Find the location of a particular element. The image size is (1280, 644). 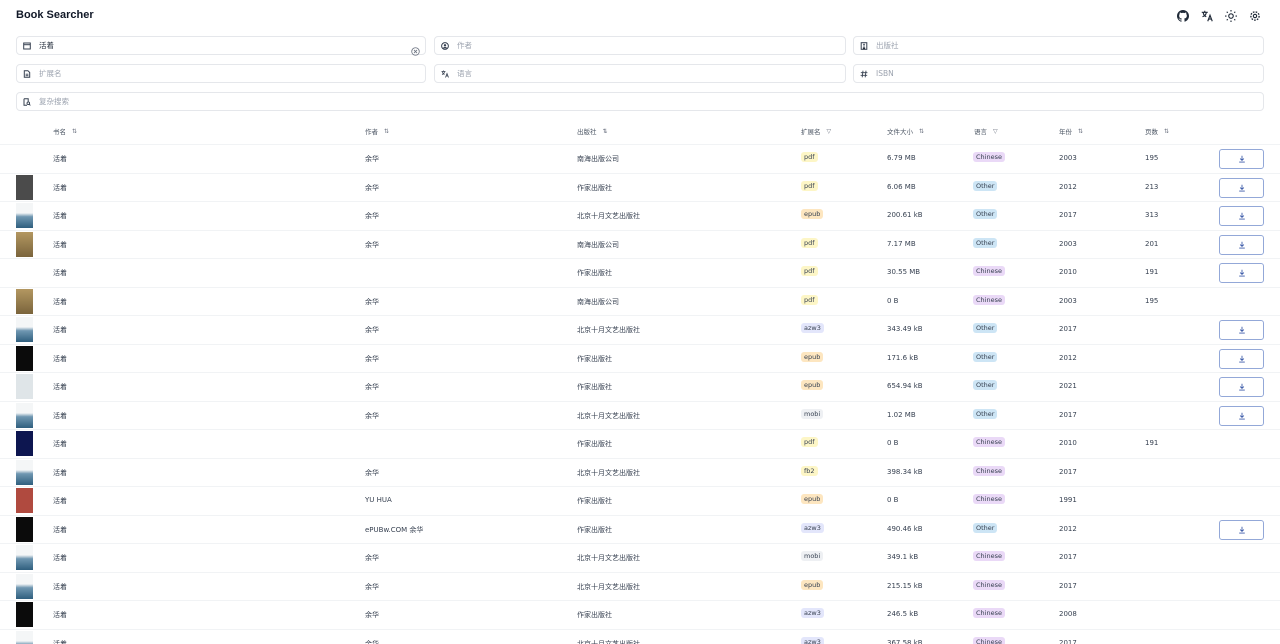

title-field is located at coordinates (221, 46).